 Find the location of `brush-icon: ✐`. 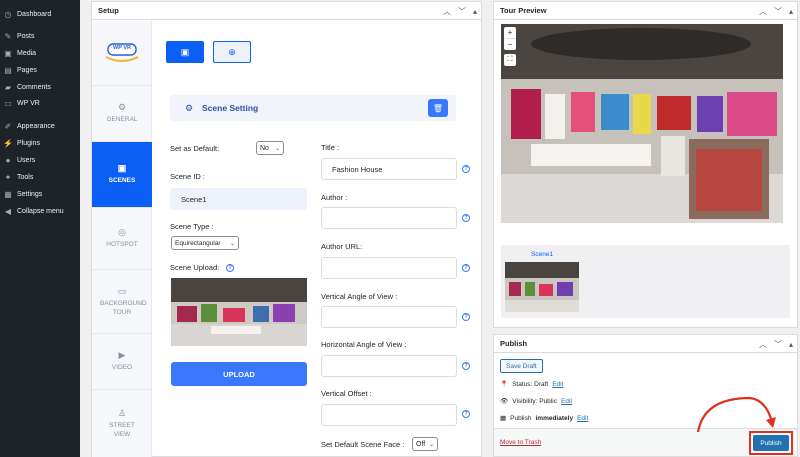

brush-icon: ✐ is located at coordinates (8, 126).